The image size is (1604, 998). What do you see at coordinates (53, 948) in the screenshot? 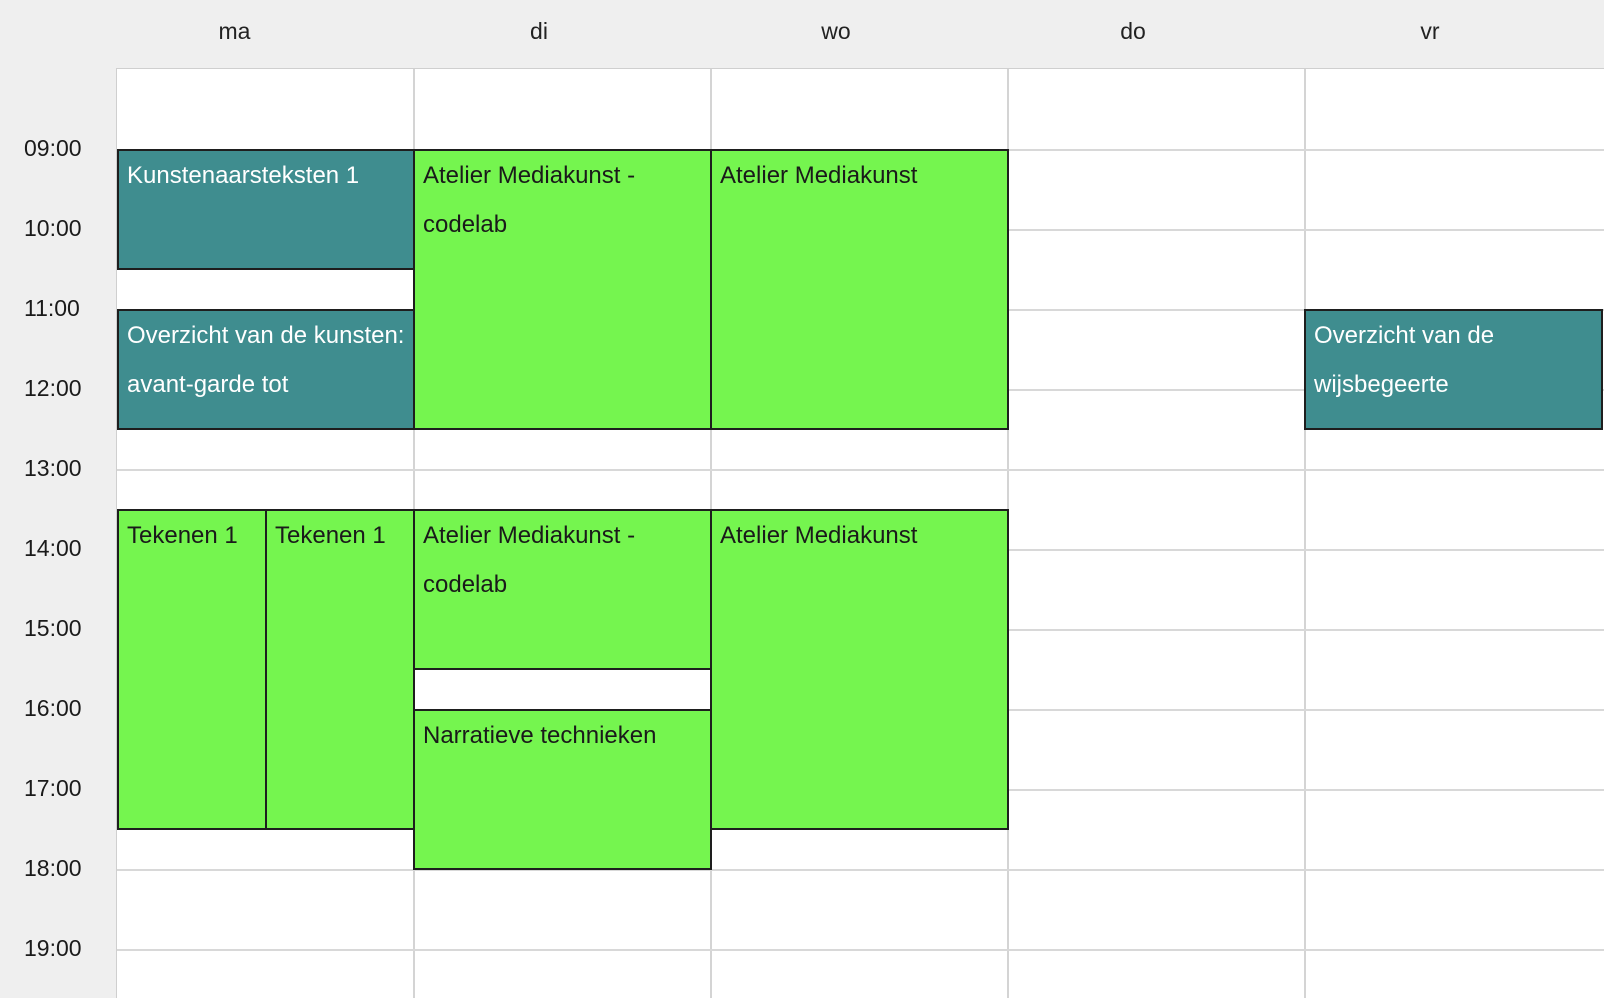
I see `time-label: 19:00` at bounding box center [53, 948].